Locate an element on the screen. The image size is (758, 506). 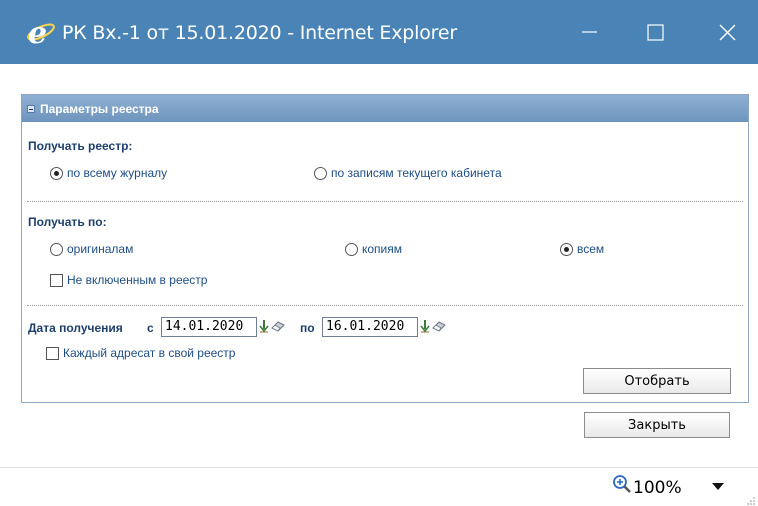
checkbox-each-addressee: Каждый адресат в свой реестр is located at coordinates (140, 353).